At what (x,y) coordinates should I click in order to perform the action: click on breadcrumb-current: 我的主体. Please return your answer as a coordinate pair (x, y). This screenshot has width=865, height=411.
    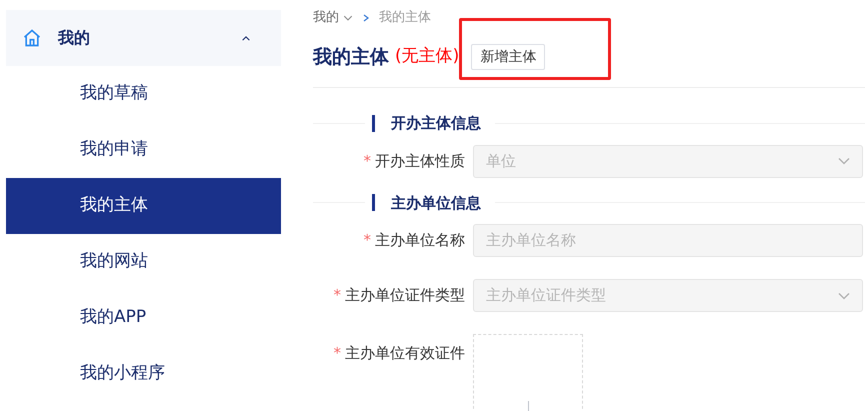
    Looking at the image, I should click on (405, 18).